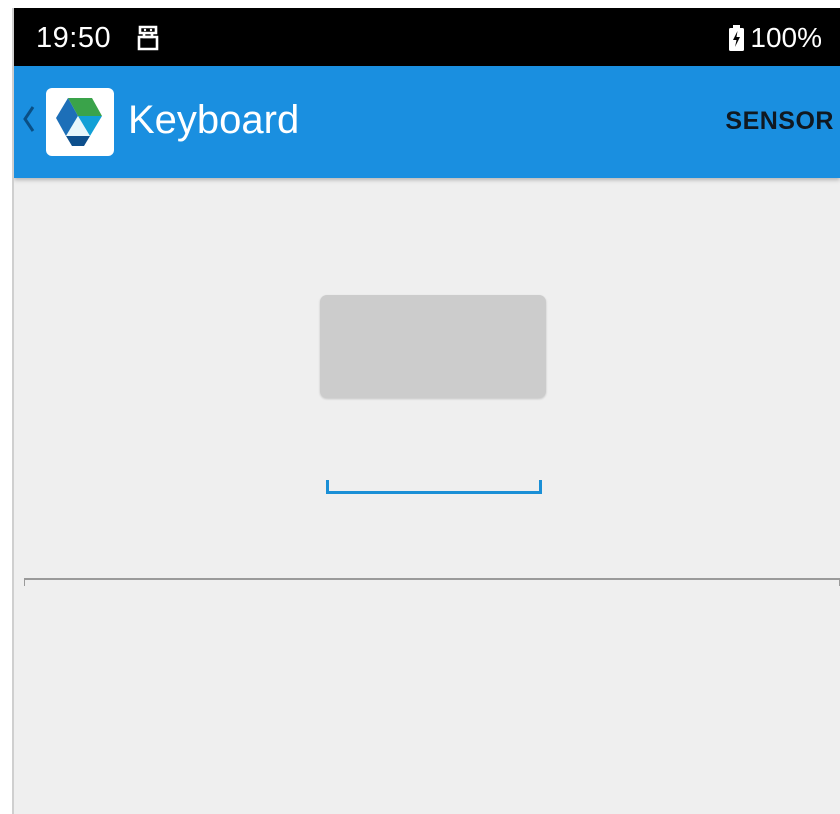 Image resolution: width=840 pixels, height=814 pixels. Describe the element at coordinates (786, 37) in the screenshot. I see `battery-percent: 100%` at that location.